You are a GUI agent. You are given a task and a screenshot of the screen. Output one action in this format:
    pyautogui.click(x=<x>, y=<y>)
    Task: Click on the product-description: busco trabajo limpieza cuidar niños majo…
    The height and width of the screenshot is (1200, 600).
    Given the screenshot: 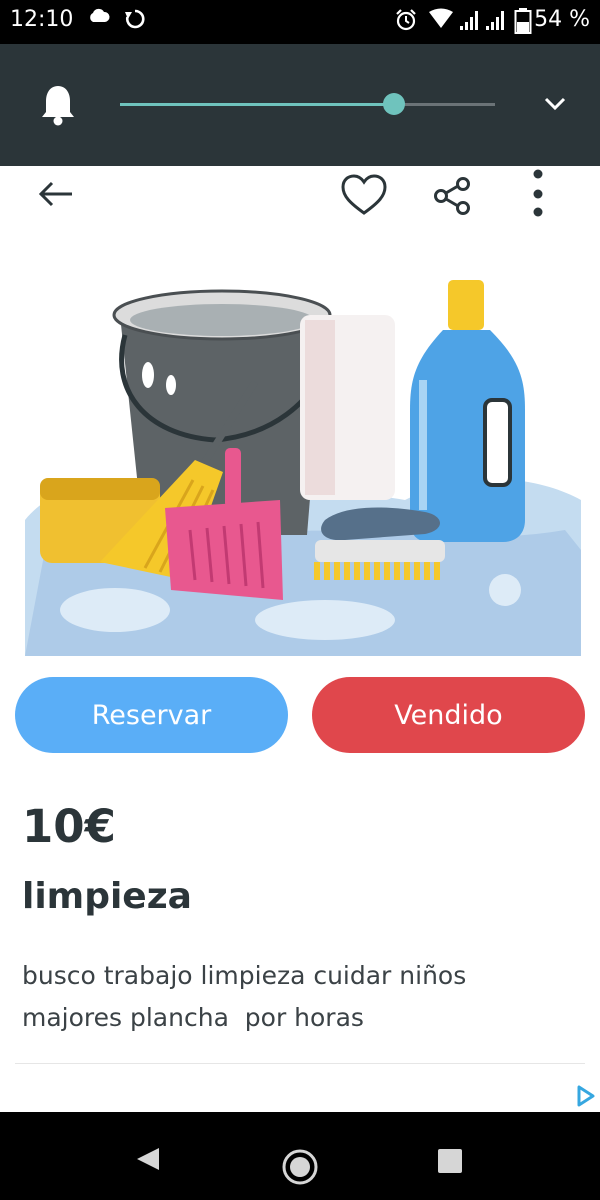 What is the action you would take?
    pyautogui.click(x=244, y=996)
    